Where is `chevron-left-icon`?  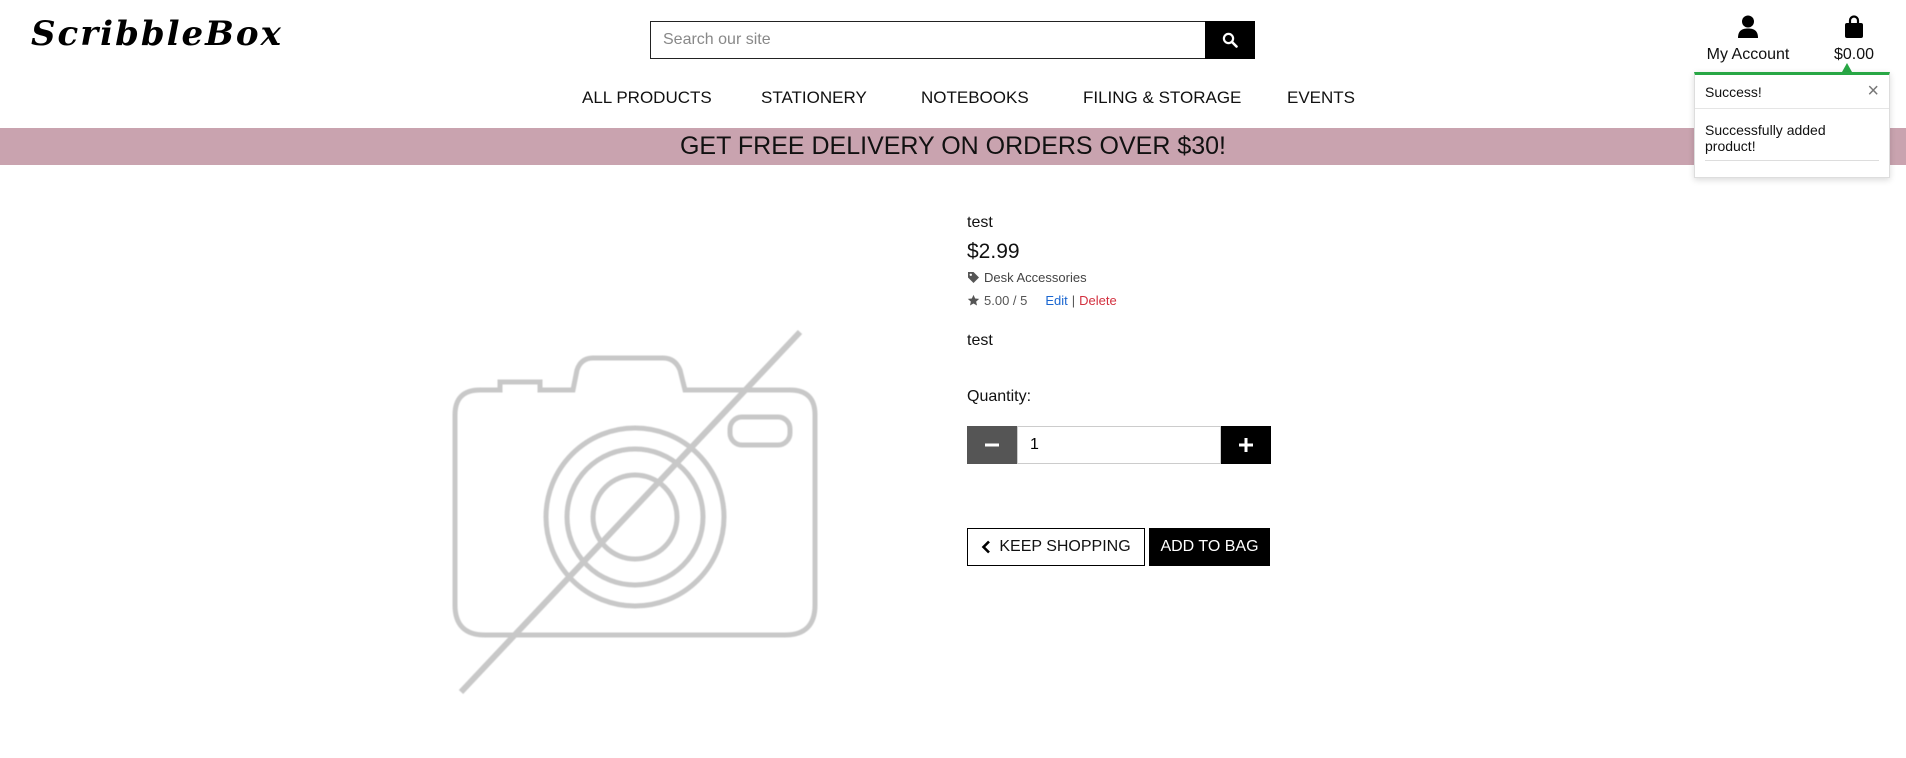
chevron-left-icon is located at coordinates (986, 547).